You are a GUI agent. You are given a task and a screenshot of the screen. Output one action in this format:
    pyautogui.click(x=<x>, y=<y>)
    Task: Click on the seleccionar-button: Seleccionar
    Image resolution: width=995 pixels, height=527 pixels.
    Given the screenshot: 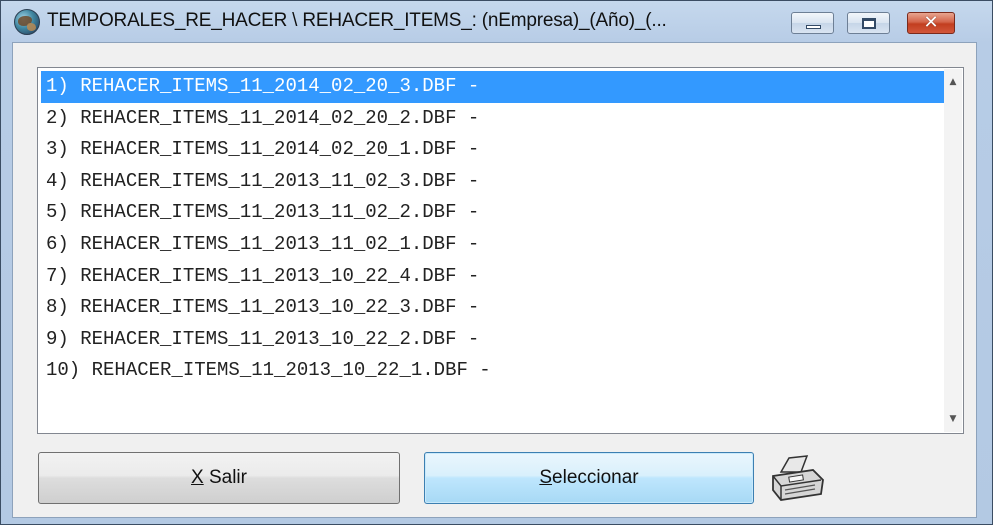 What is the action you would take?
    pyautogui.click(x=589, y=478)
    